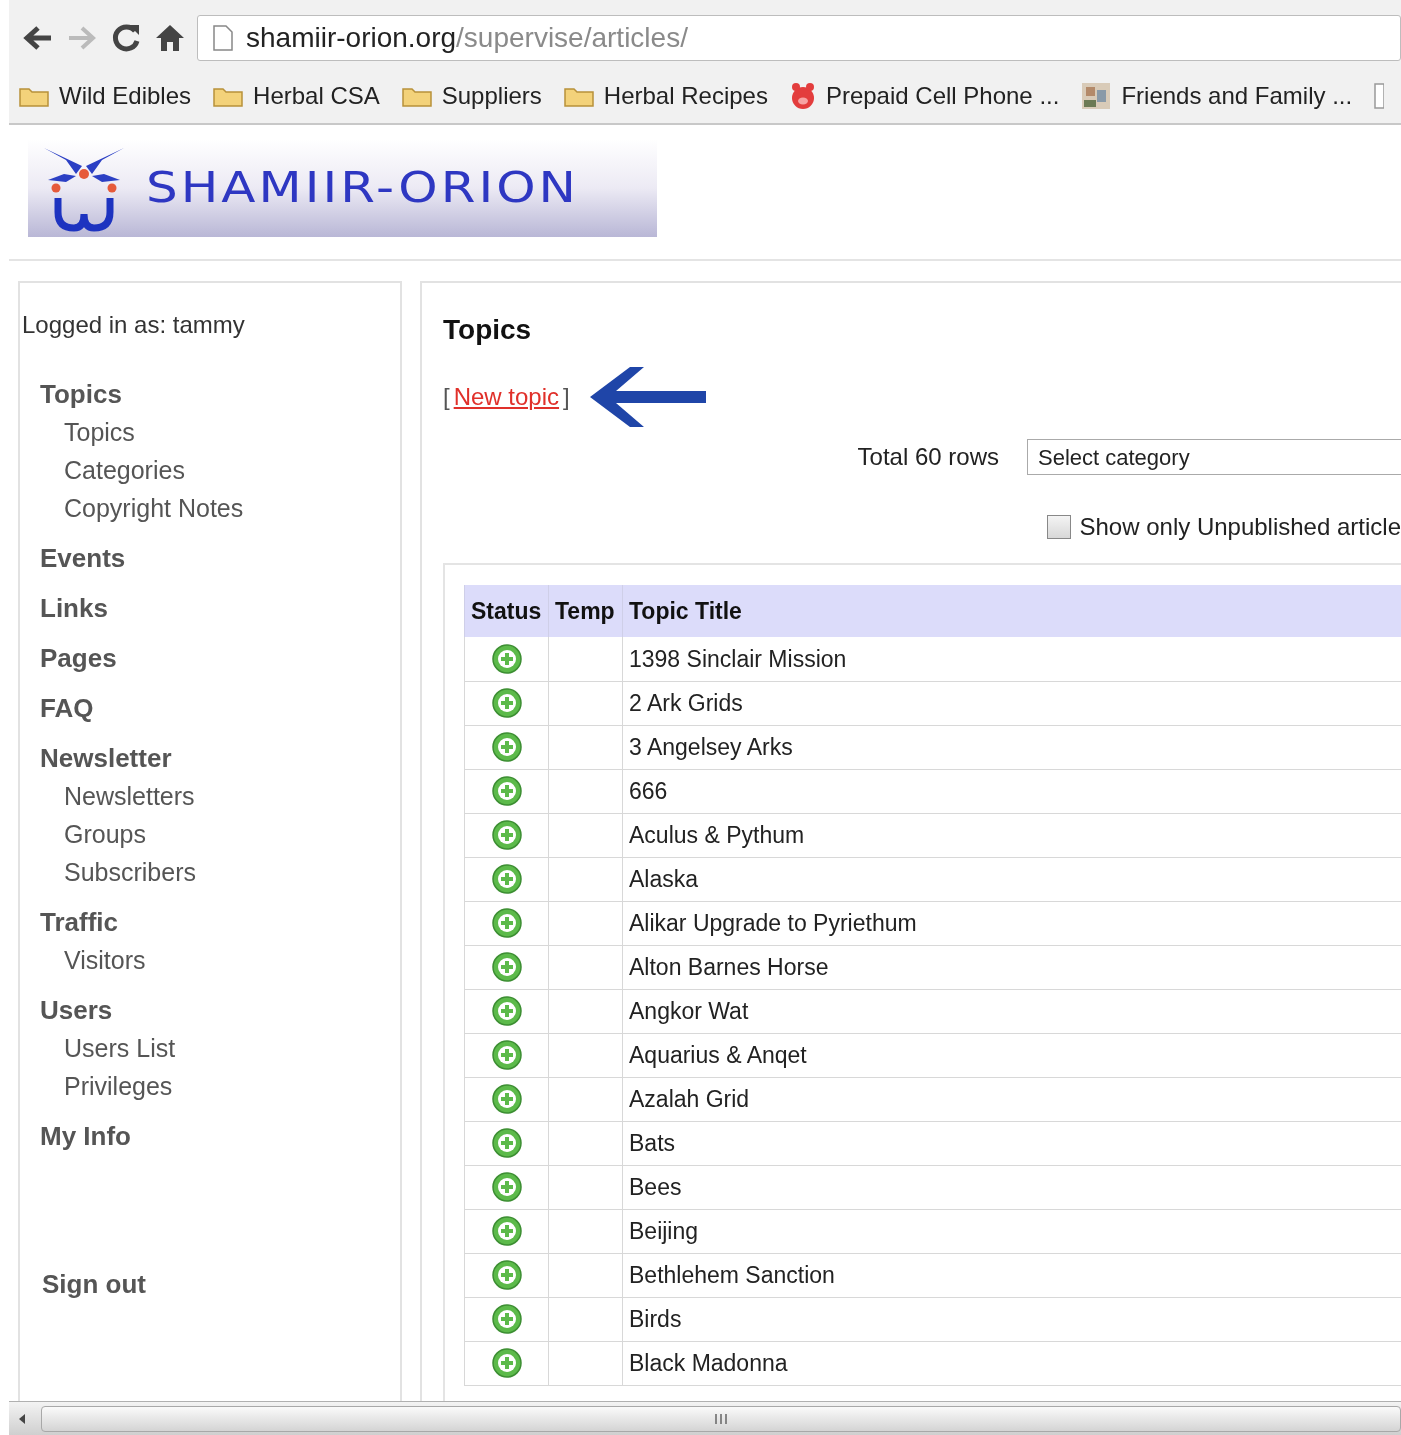 Image resolution: width=1401 pixels, height=1435 pixels. Describe the element at coordinates (105, 834) in the screenshot. I see `sidebar-item: Groups` at that location.